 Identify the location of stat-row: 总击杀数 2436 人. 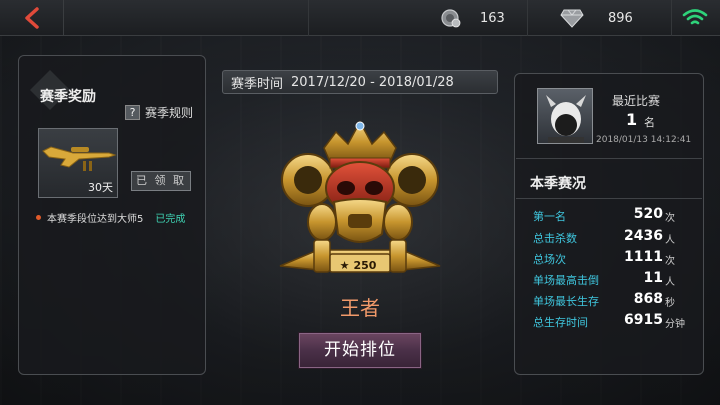
(618, 237).